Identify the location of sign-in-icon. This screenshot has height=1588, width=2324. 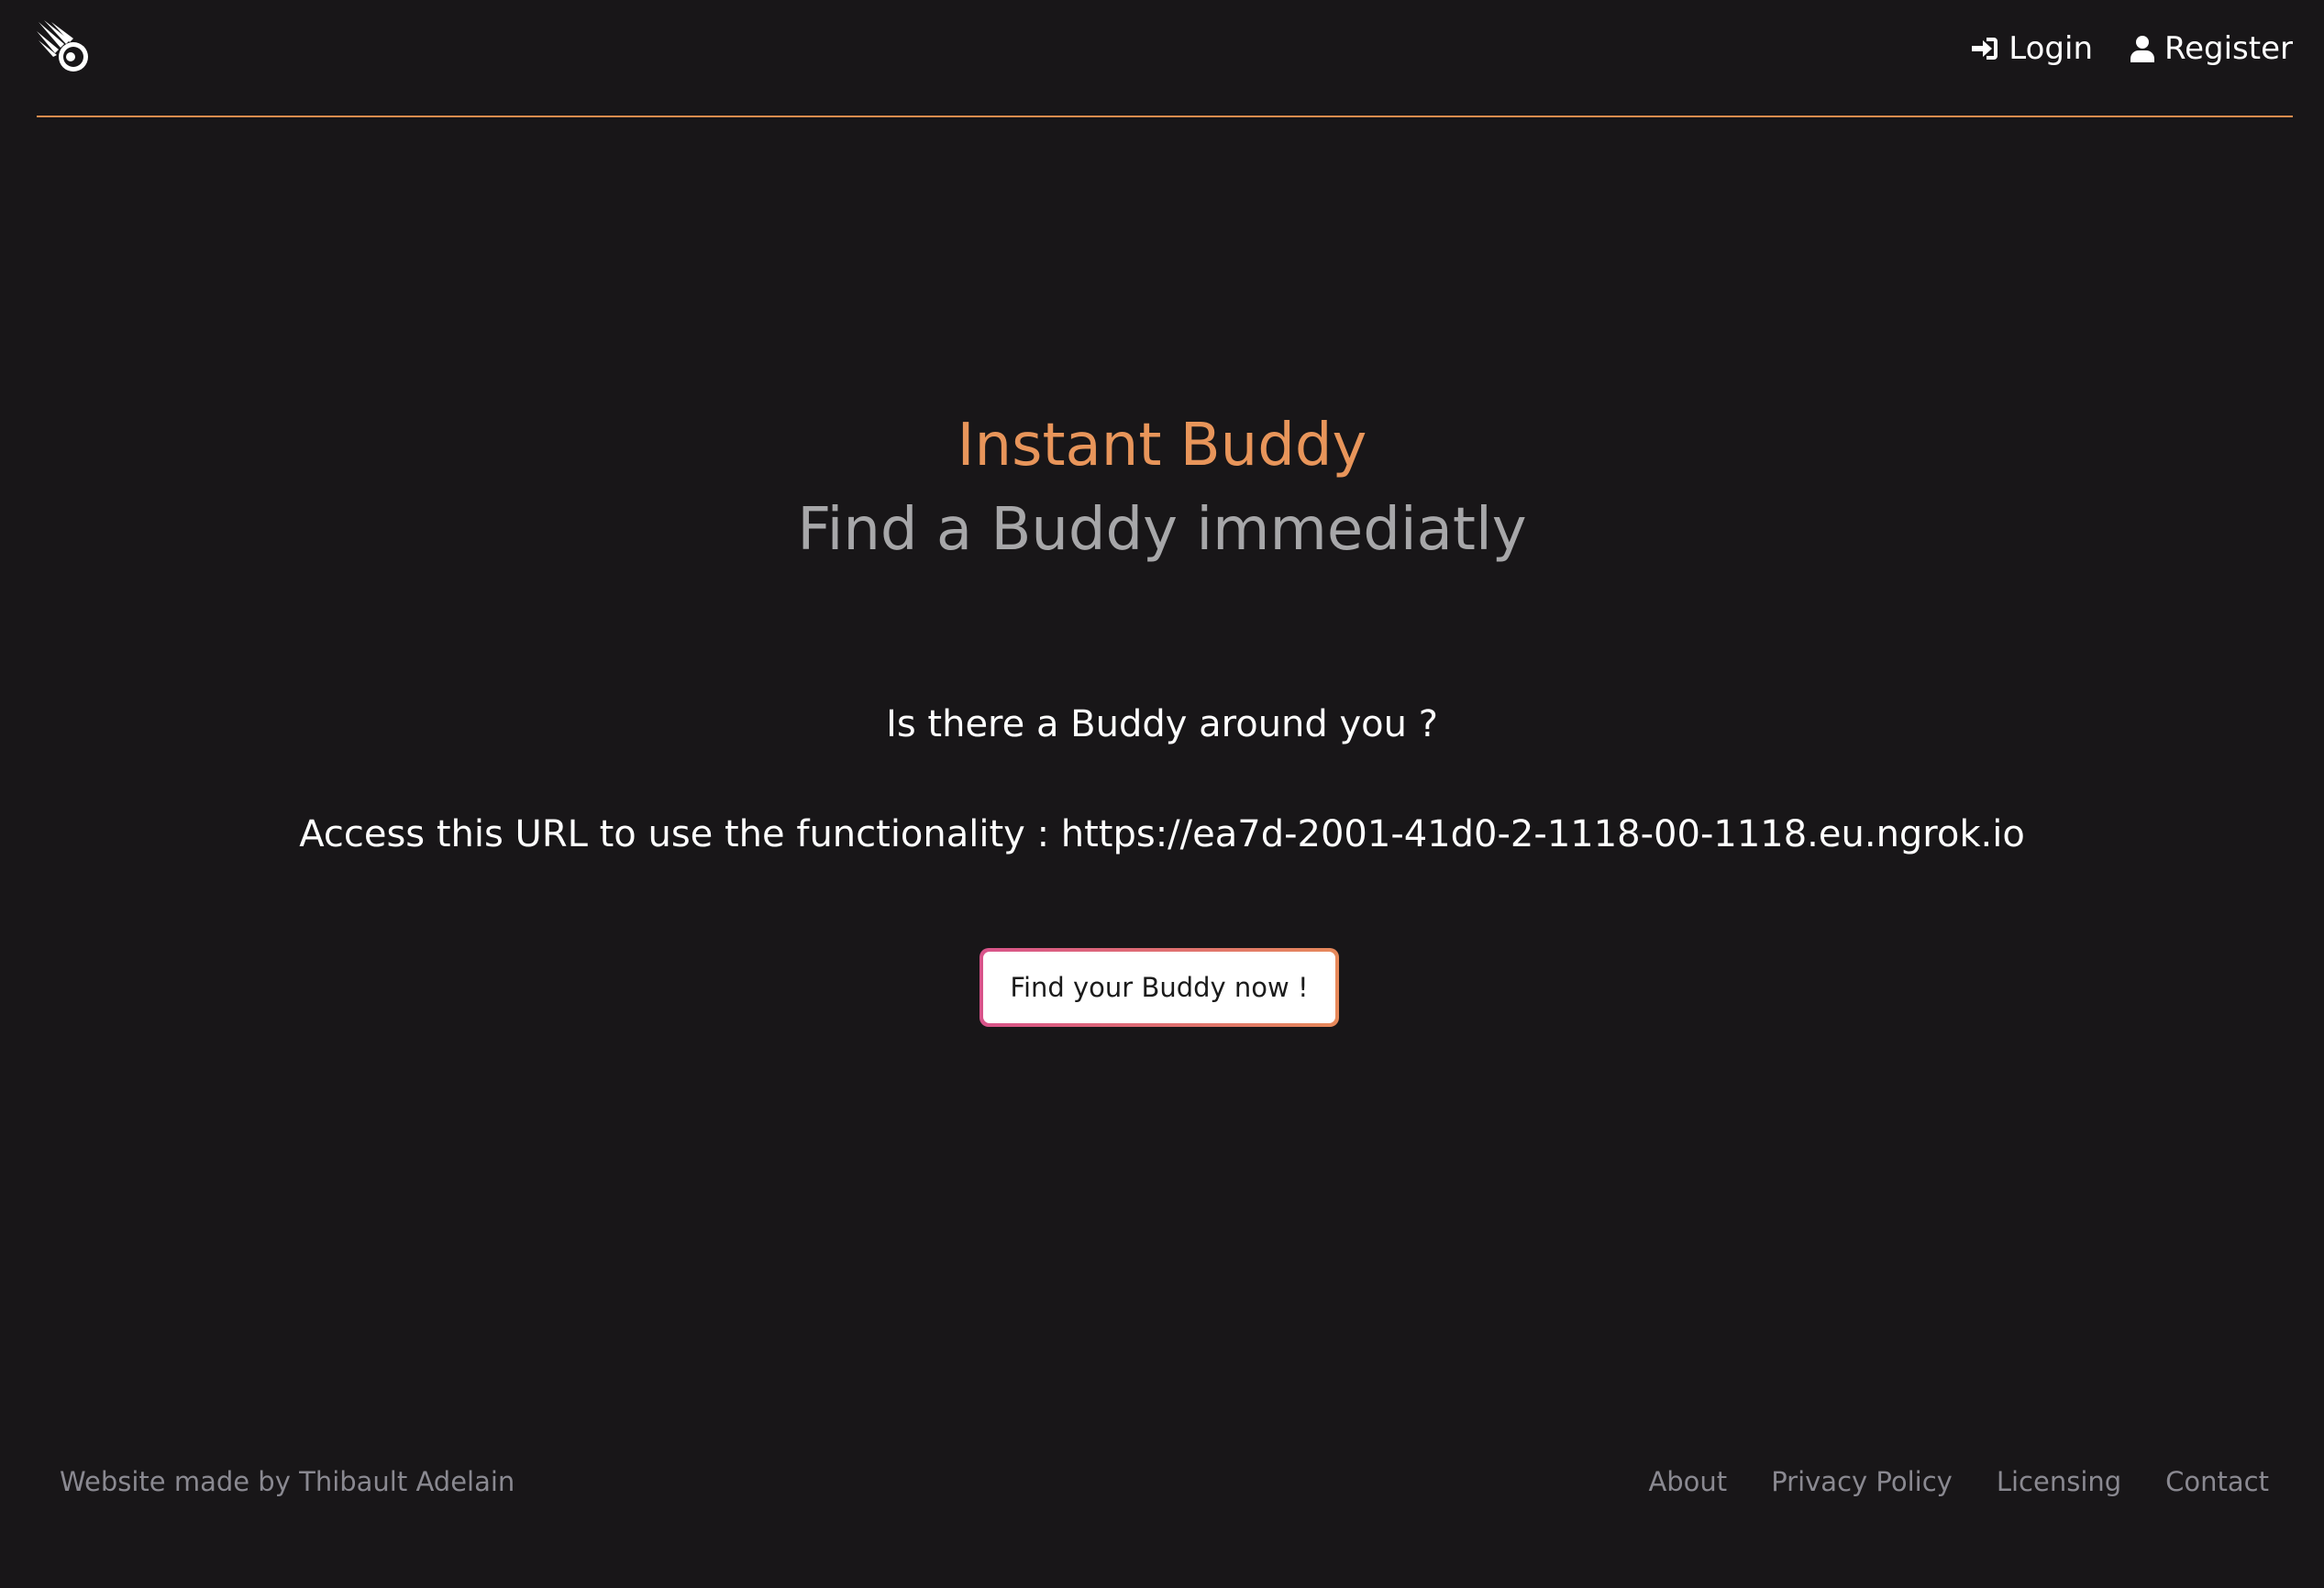
(1985, 49).